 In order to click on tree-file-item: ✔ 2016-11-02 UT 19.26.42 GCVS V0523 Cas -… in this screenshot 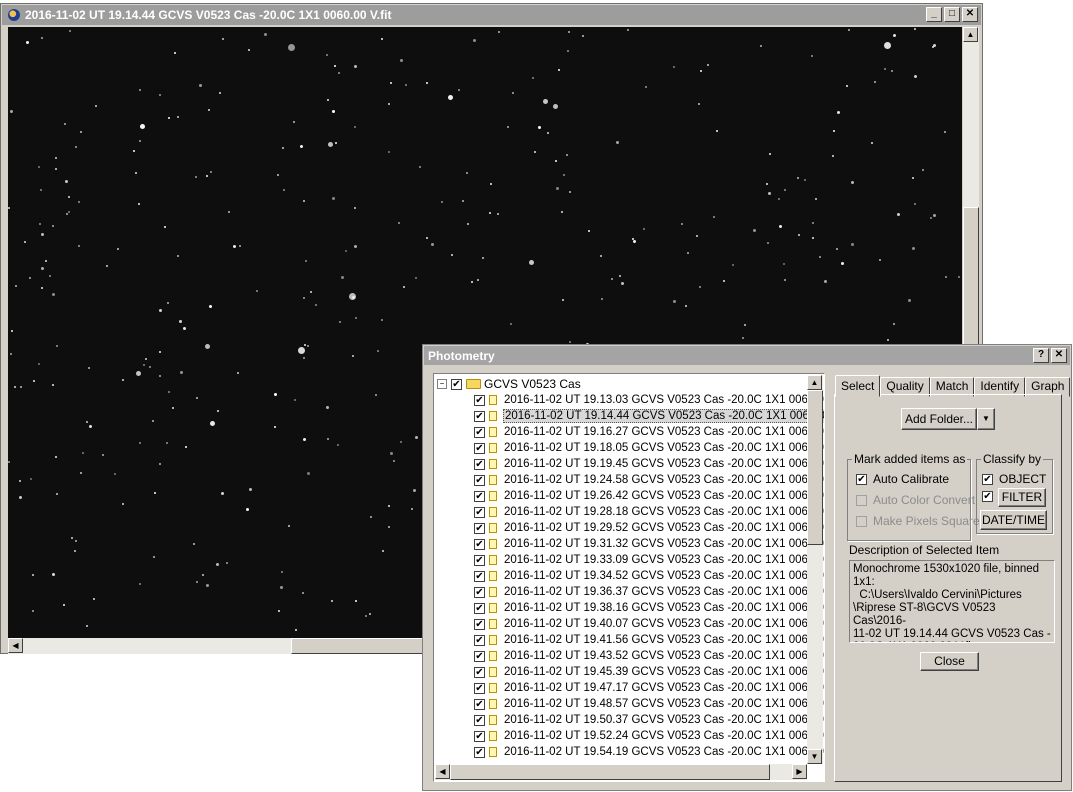, I will do `click(649, 496)`.